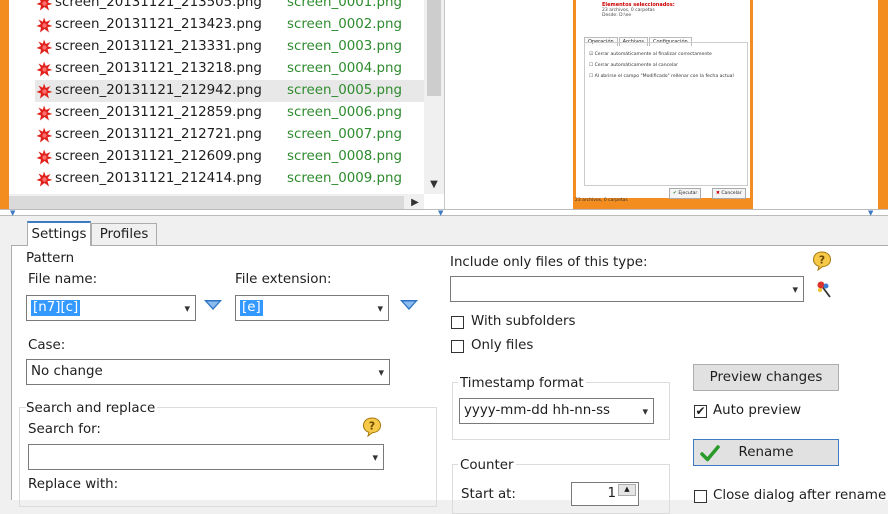  What do you see at coordinates (617, 15) in the screenshot?
I see `thumb-line2: Desde: D:\ee` at bounding box center [617, 15].